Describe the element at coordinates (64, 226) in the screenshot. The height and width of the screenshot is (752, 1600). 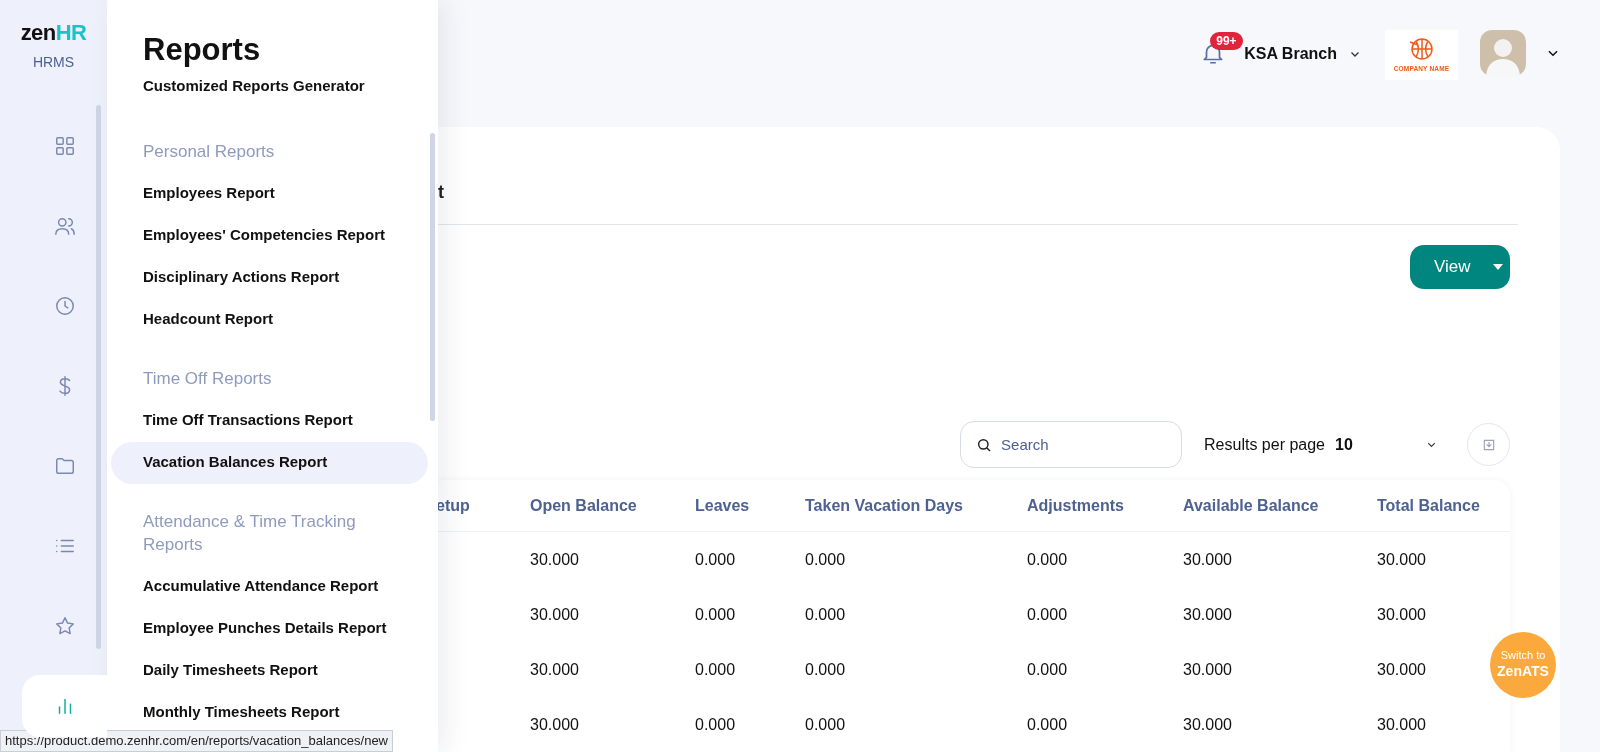
I see `people-icon` at that location.